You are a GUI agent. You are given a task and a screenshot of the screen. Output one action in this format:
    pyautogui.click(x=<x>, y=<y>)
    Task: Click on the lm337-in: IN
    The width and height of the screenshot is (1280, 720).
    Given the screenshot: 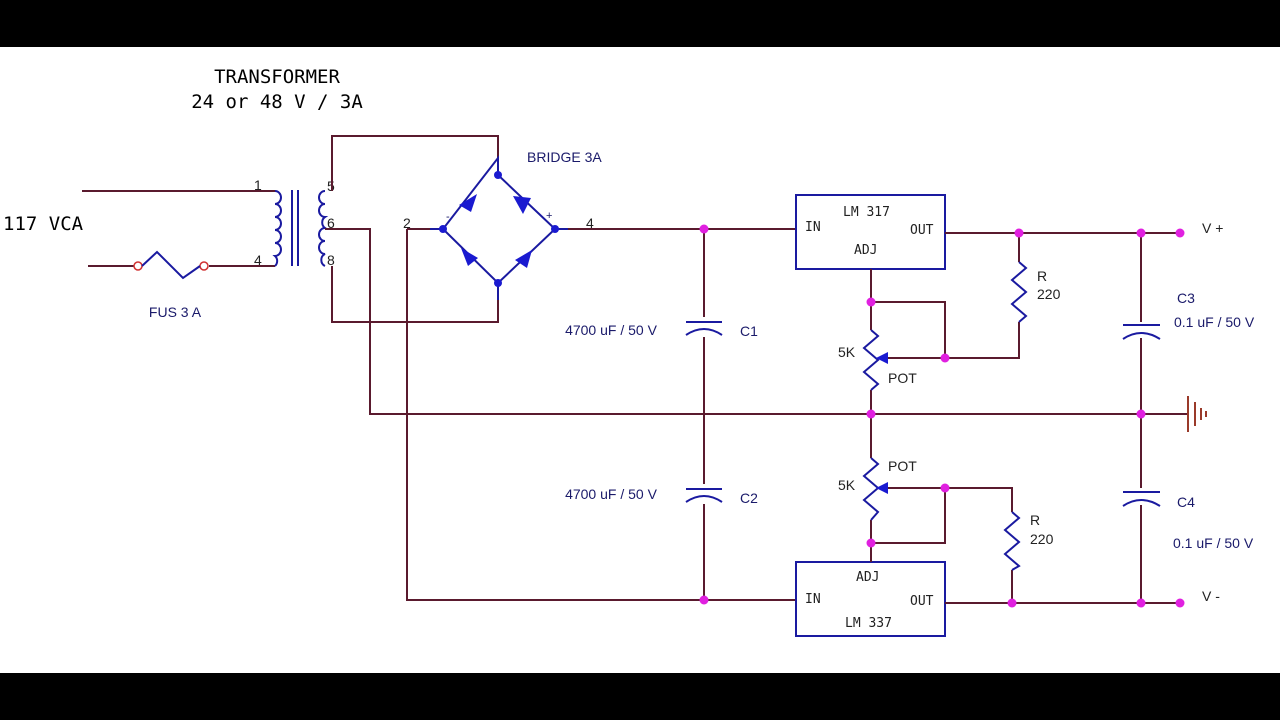 What is the action you would take?
    pyautogui.click(x=813, y=599)
    